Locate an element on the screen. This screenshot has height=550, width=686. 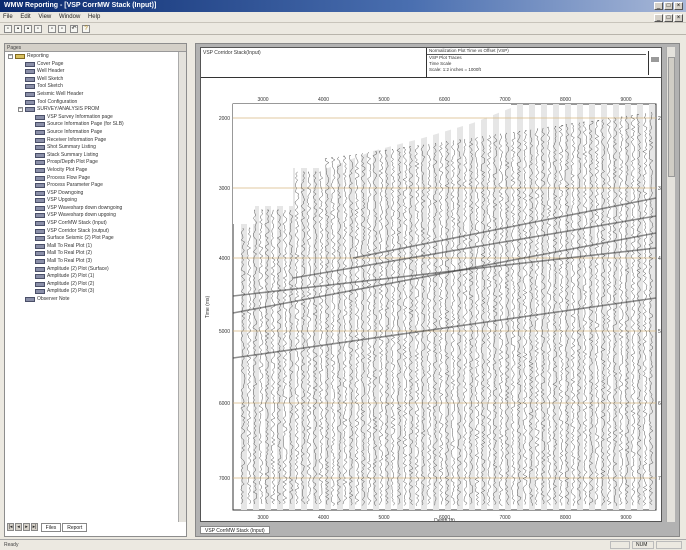
tree-item: Process Flow Page is located at coordinates (91, 179).